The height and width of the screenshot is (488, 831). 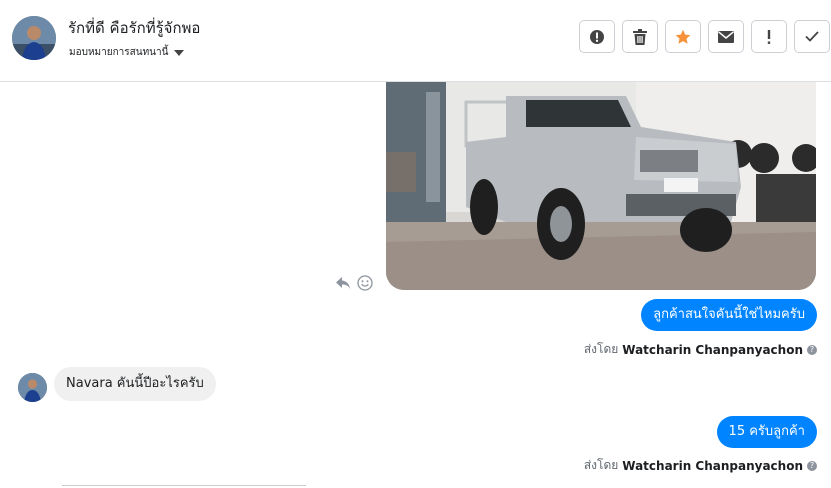 I want to click on assign-conversation-dropdown: มอบหมายการสนทนานี้, so click(x=127, y=52).